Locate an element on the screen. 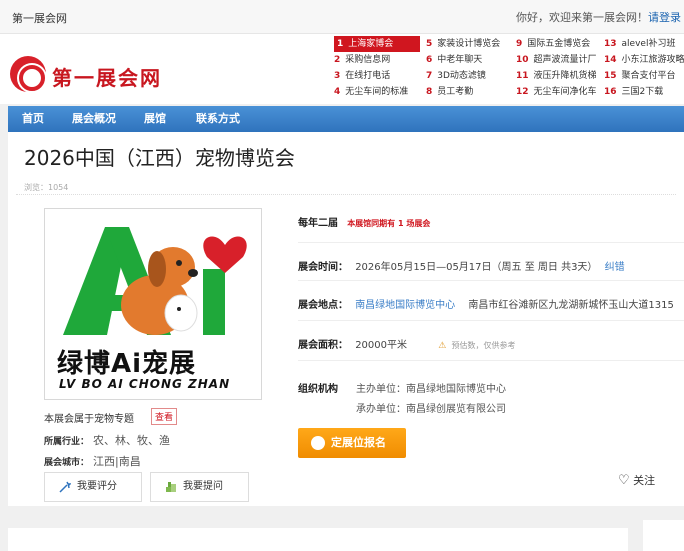 Image resolution: width=684 pixels, height=551 pixels. place-label: 展会地点： is located at coordinates (323, 305).